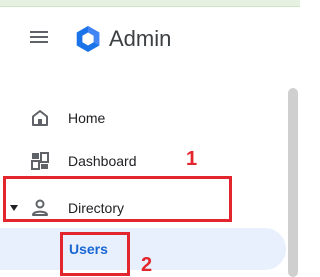 The height and width of the screenshot is (277, 320). What do you see at coordinates (150, 208) in the screenshot?
I see `sidebar-item-directory: Directory` at bounding box center [150, 208].